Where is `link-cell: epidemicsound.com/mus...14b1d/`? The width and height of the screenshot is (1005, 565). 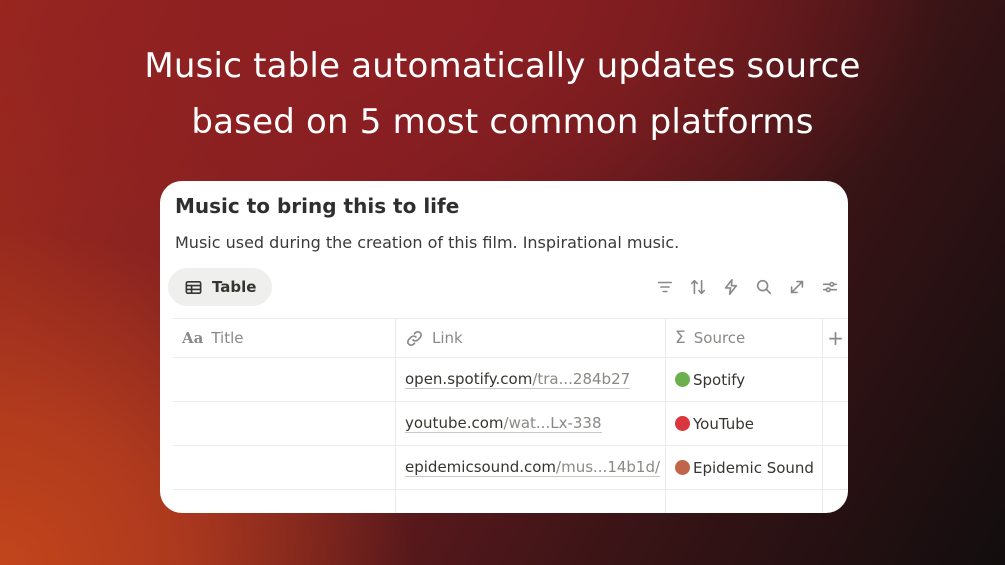 link-cell: epidemicsound.com/mus...14b1d/ is located at coordinates (531, 467).